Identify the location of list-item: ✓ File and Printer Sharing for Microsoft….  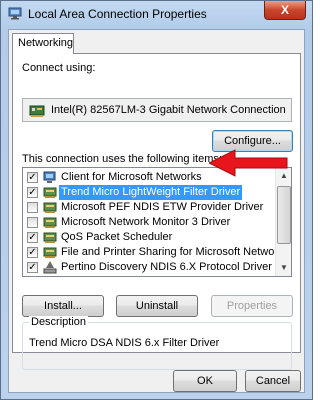
(156, 252).